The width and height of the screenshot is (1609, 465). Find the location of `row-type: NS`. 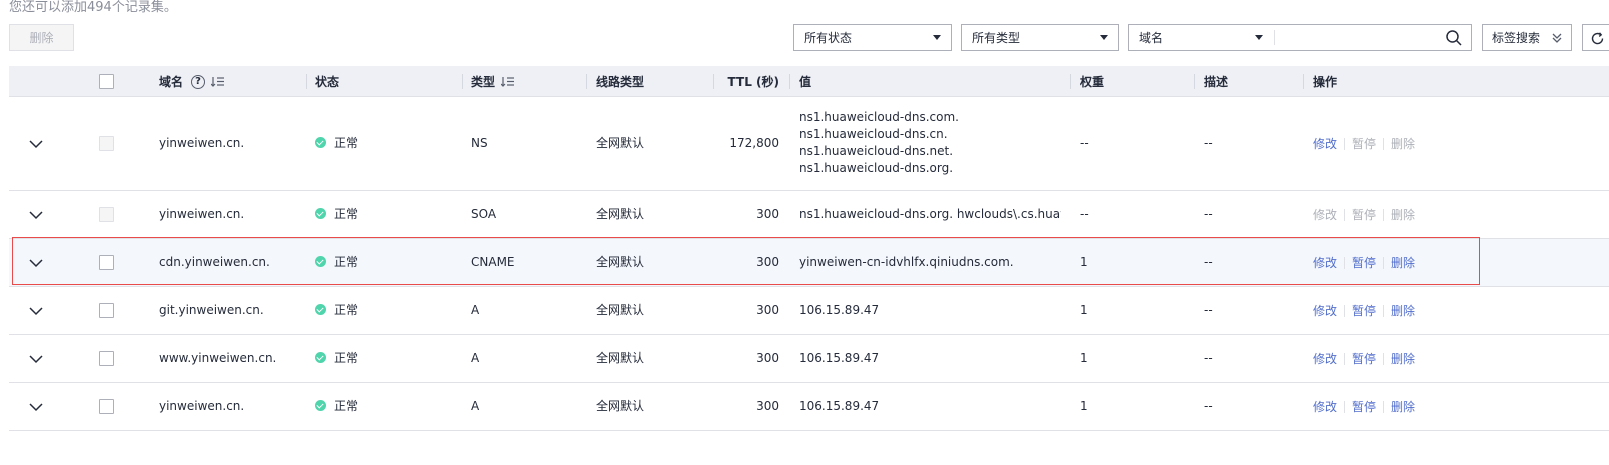

row-type: NS is located at coordinates (479, 143).